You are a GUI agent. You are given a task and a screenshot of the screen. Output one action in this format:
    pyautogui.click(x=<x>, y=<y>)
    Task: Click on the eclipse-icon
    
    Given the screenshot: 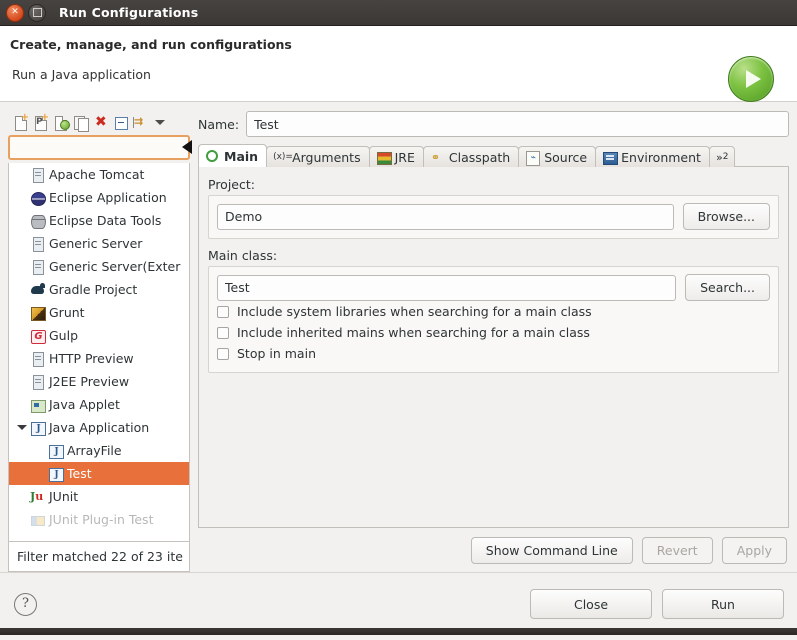 What is the action you would take?
    pyautogui.click(x=38, y=198)
    